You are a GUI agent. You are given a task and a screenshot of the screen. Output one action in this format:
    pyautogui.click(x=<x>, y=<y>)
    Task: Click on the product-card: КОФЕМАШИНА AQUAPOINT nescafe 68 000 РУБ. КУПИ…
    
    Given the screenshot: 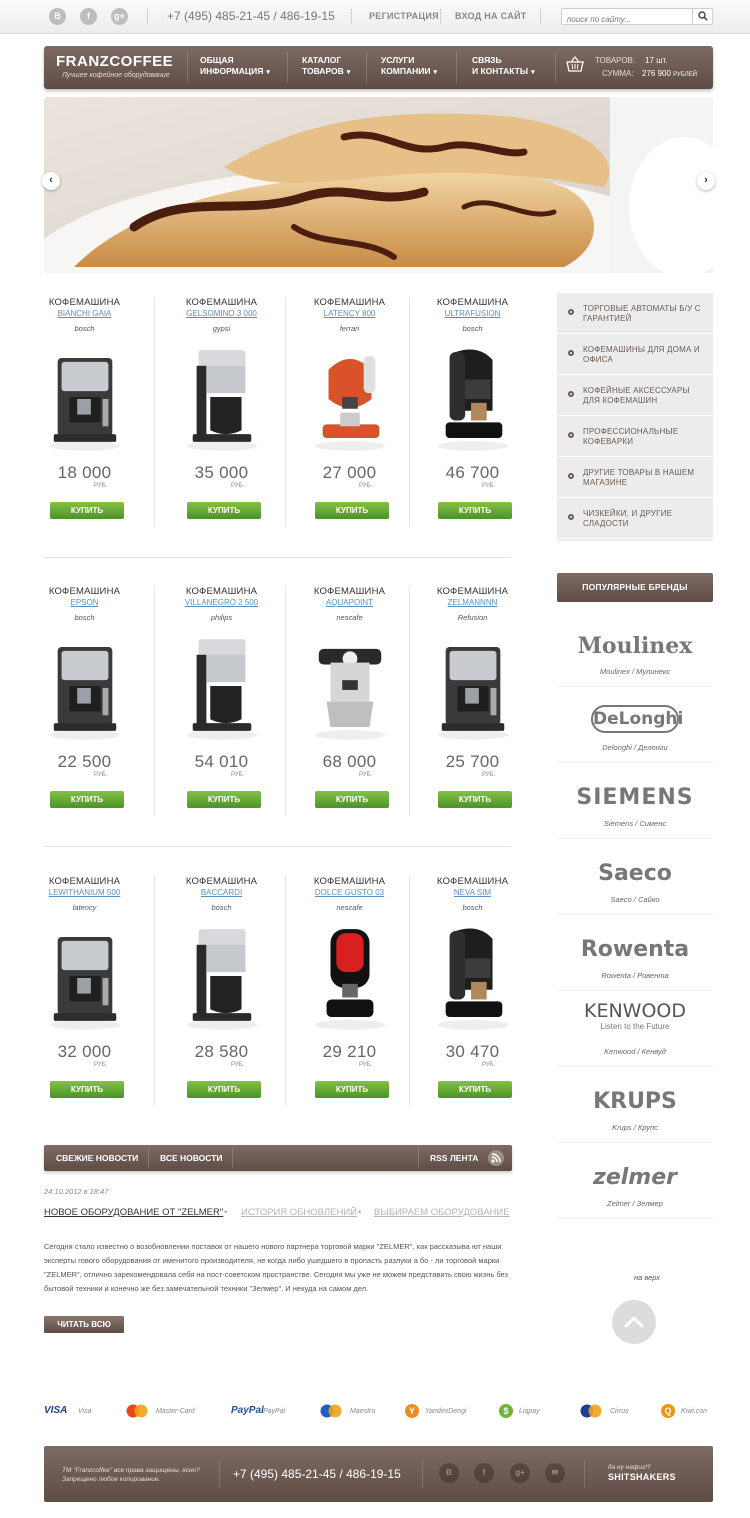 What is the action you would take?
    pyautogui.click(x=349, y=701)
    